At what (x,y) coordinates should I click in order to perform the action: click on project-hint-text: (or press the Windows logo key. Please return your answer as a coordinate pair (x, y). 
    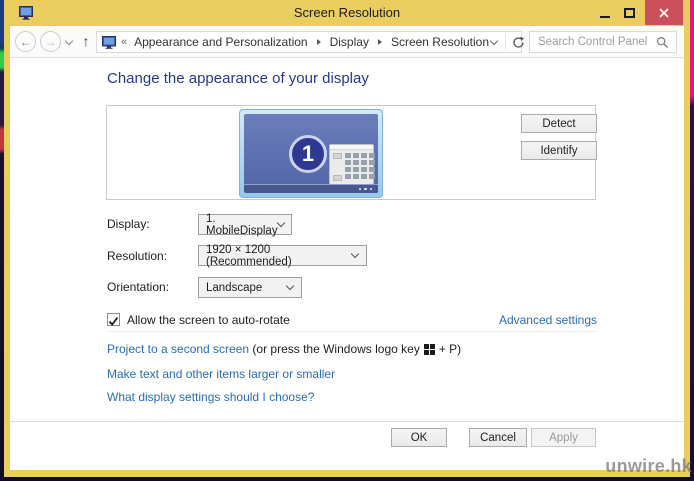
    Looking at the image, I should click on (334, 349).